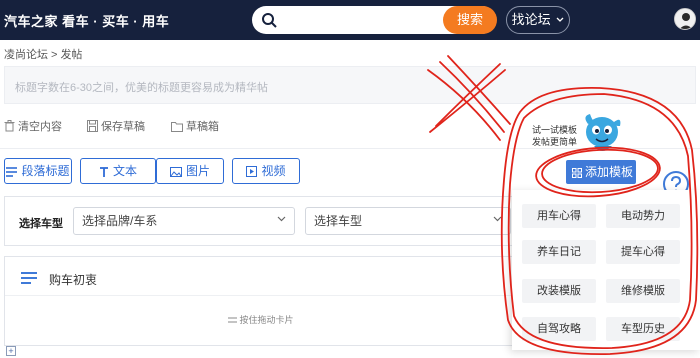 The width and height of the screenshot is (700, 358). I want to click on breadcrumb-forum-link: 凌尚论坛, so click(26, 55).